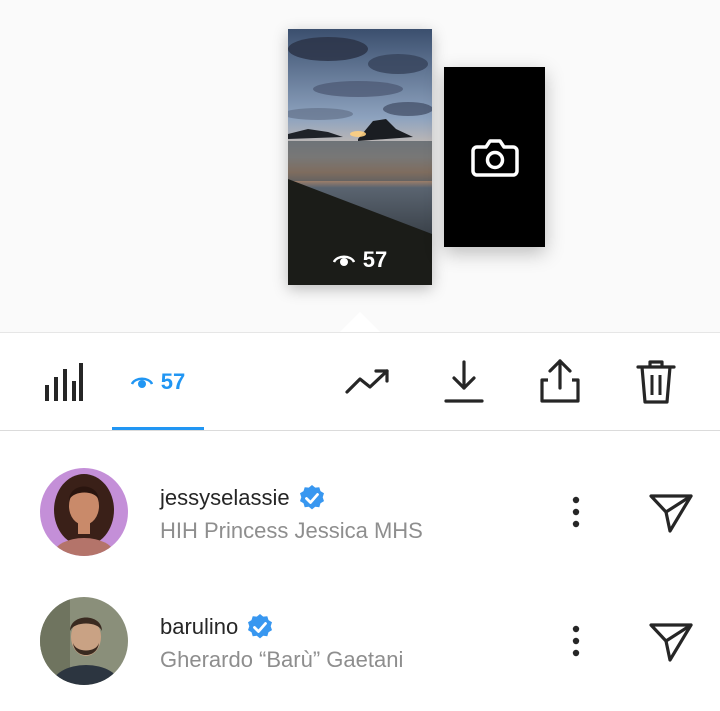 The height and width of the screenshot is (711, 720). I want to click on camera-icon, so click(494, 158).